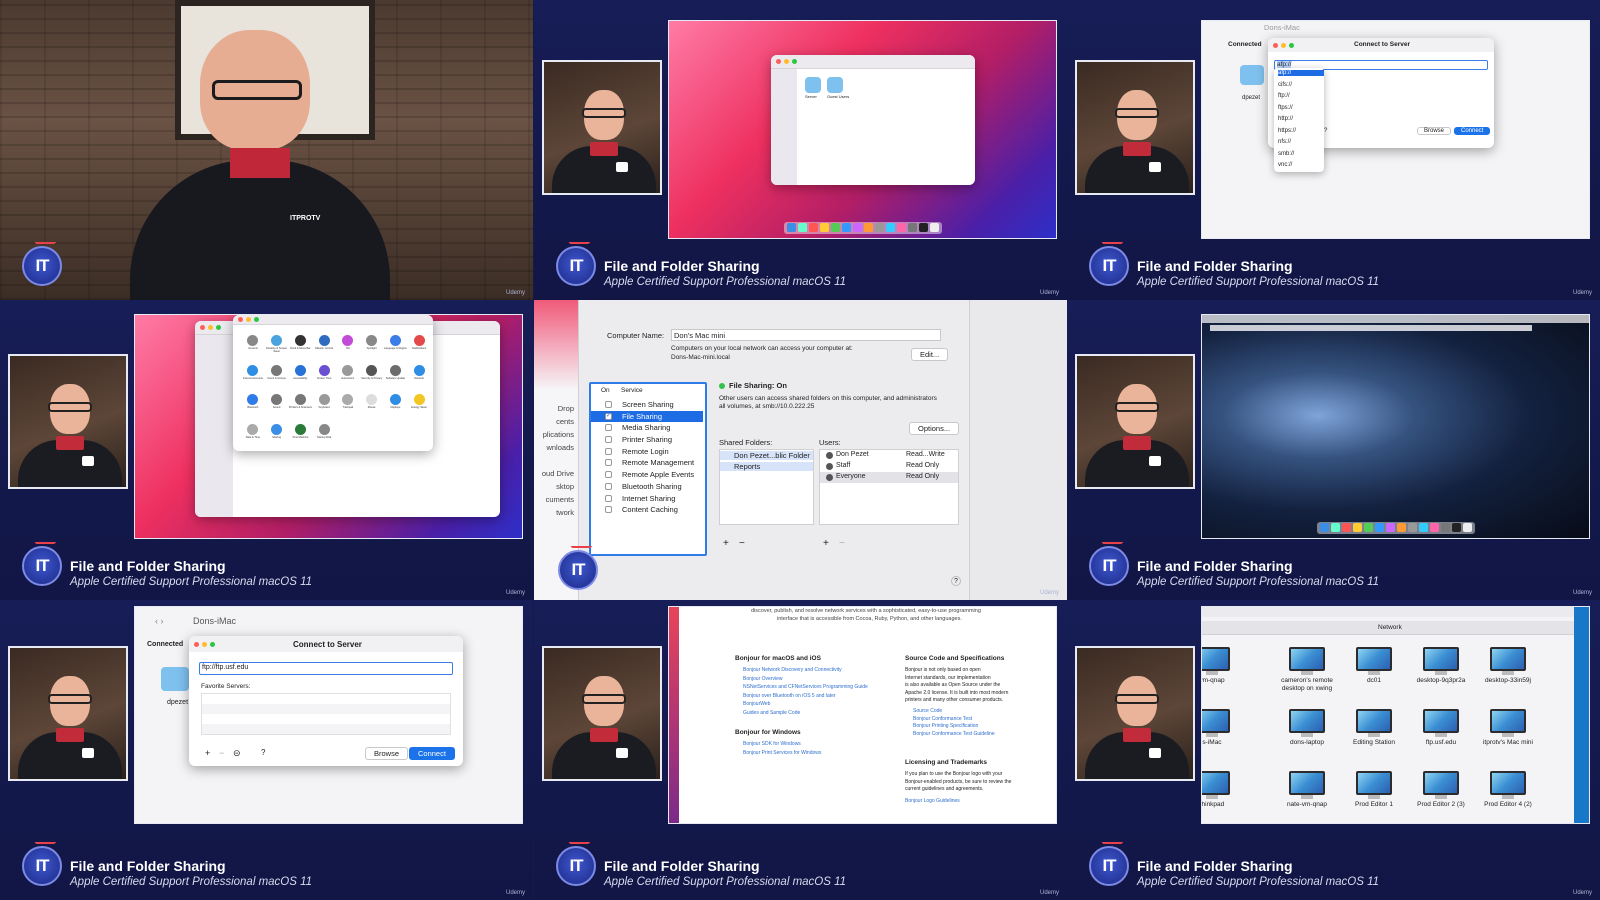  What do you see at coordinates (324, 434) in the screenshot?
I see `prefs-item: Startup Disk` at bounding box center [324, 434].